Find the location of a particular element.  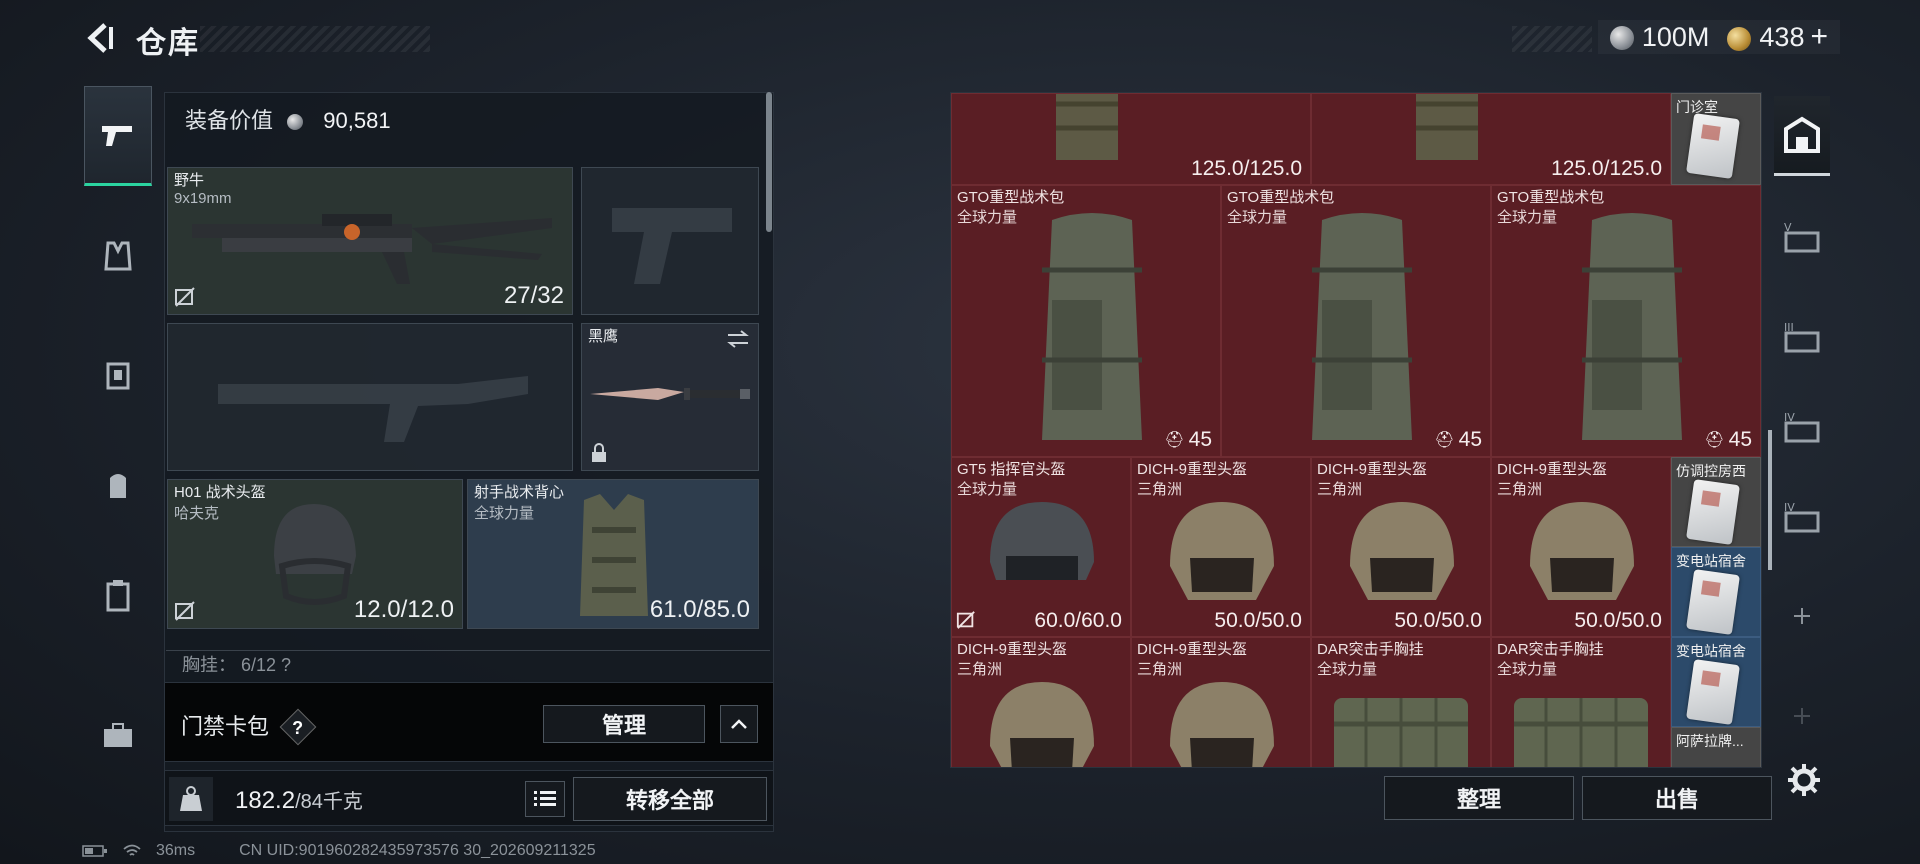

melee-slot: 黑鹰 is located at coordinates (670, 397).